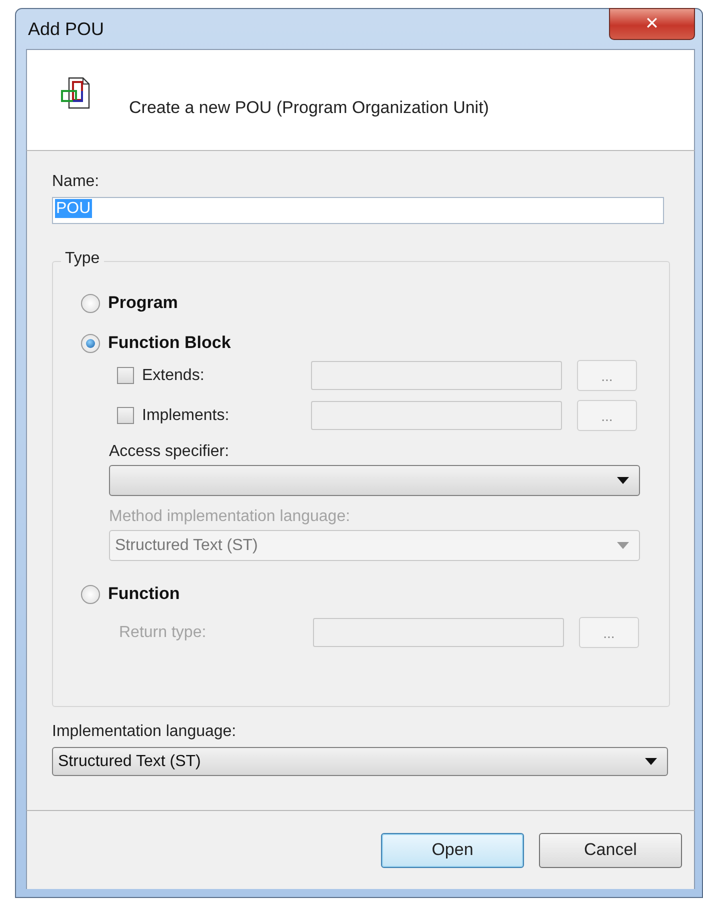 The height and width of the screenshot is (906, 703). Describe the element at coordinates (82, 259) in the screenshot. I see `group-title: Type` at that location.